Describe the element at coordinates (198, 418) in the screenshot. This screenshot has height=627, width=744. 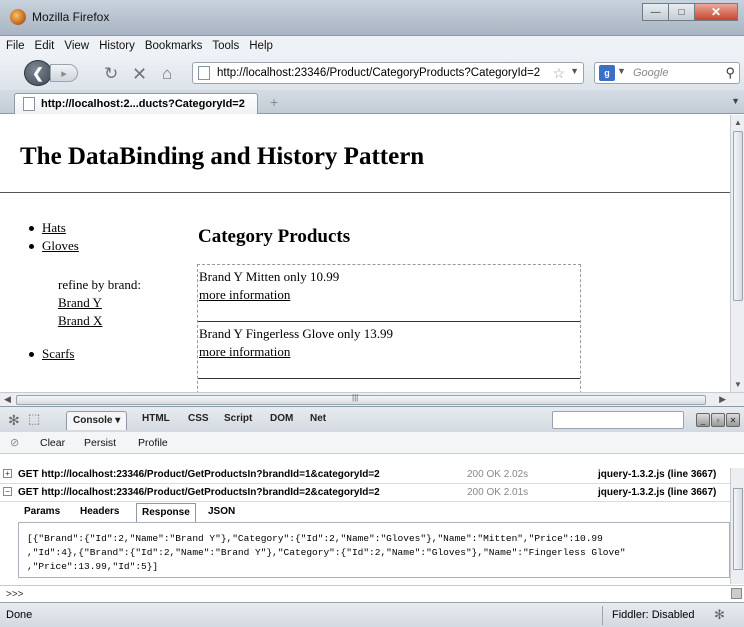
I see `tab-css: CSS` at that location.